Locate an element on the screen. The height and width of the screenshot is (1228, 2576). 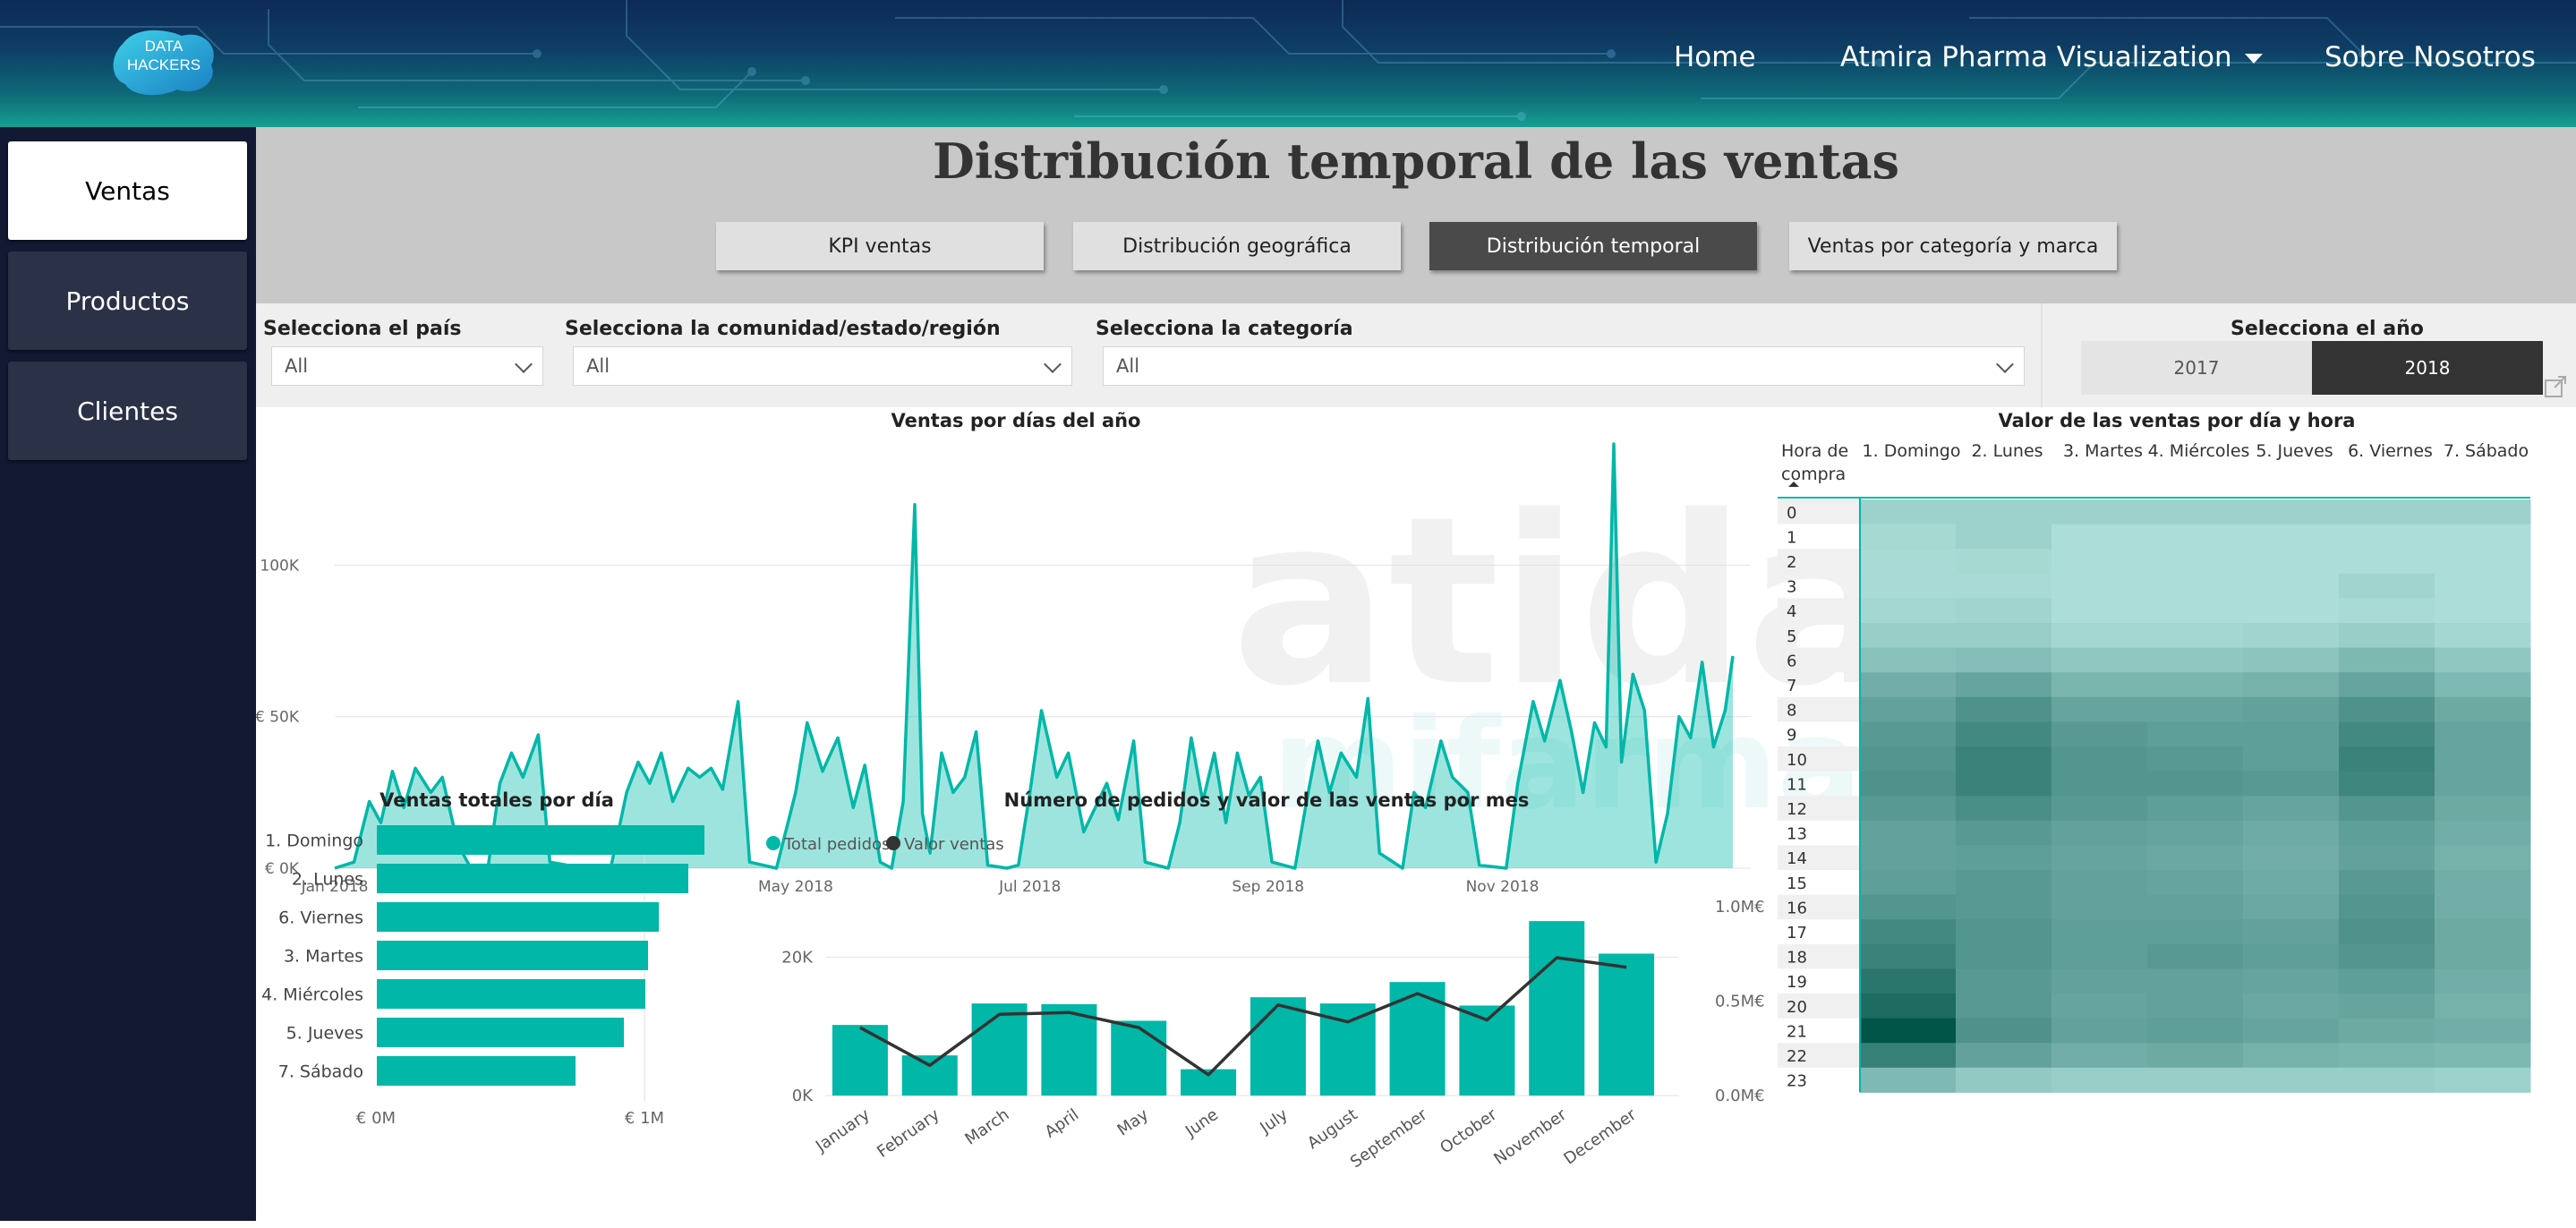
sidebar-item-label: Ventas is located at coordinates (127, 190).